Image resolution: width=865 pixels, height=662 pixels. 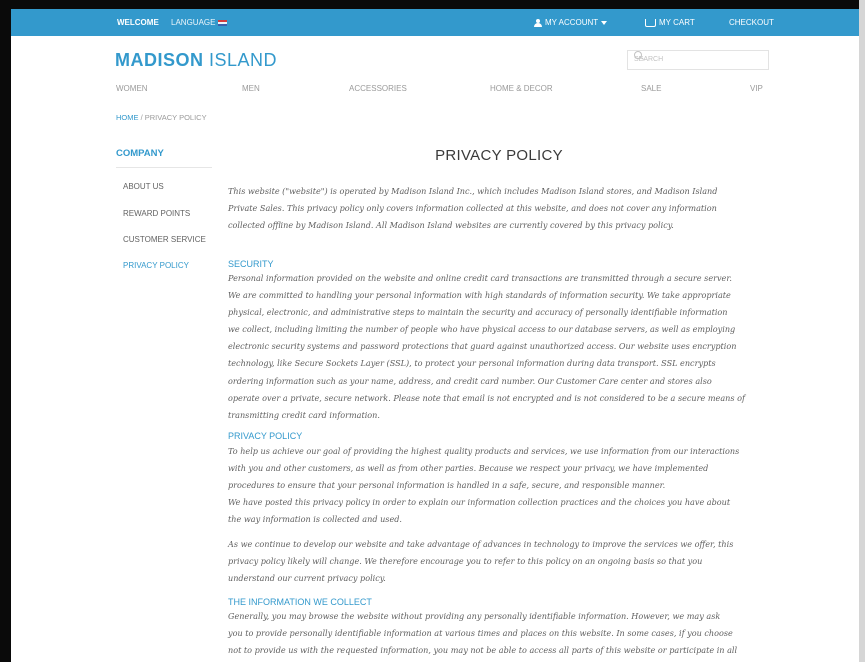 What do you see at coordinates (223, 22) in the screenshot?
I see `flag-icon` at bounding box center [223, 22].